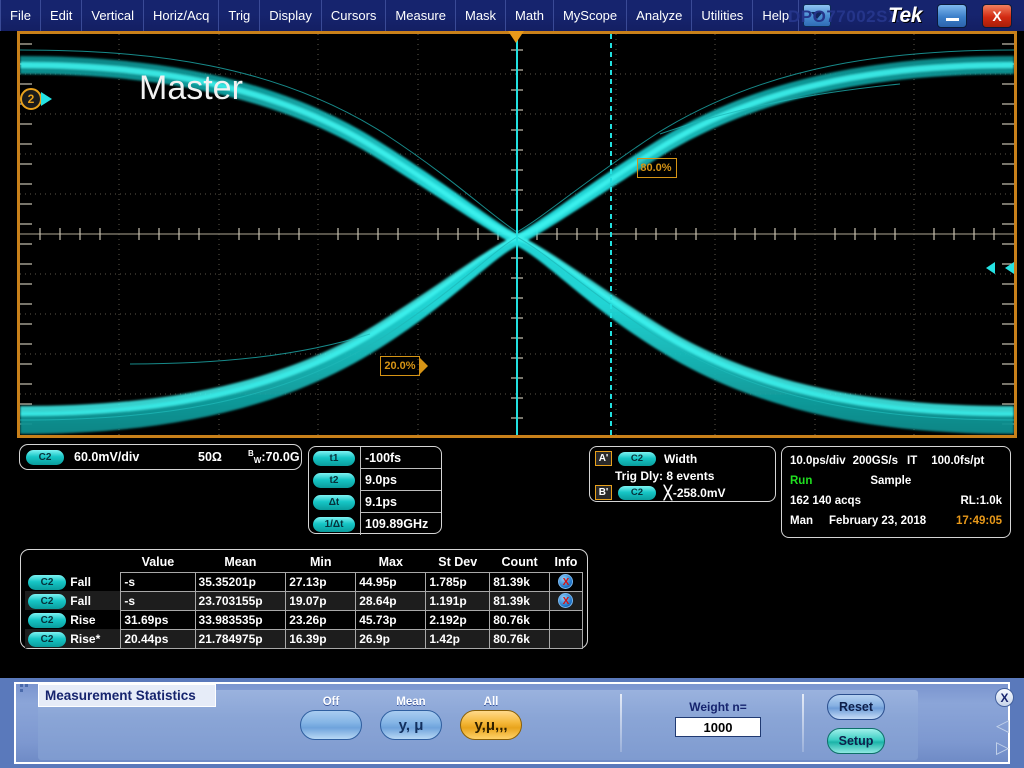  What do you see at coordinates (240, 561) in the screenshot?
I see `th-mean: Mean` at bounding box center [240, 561].